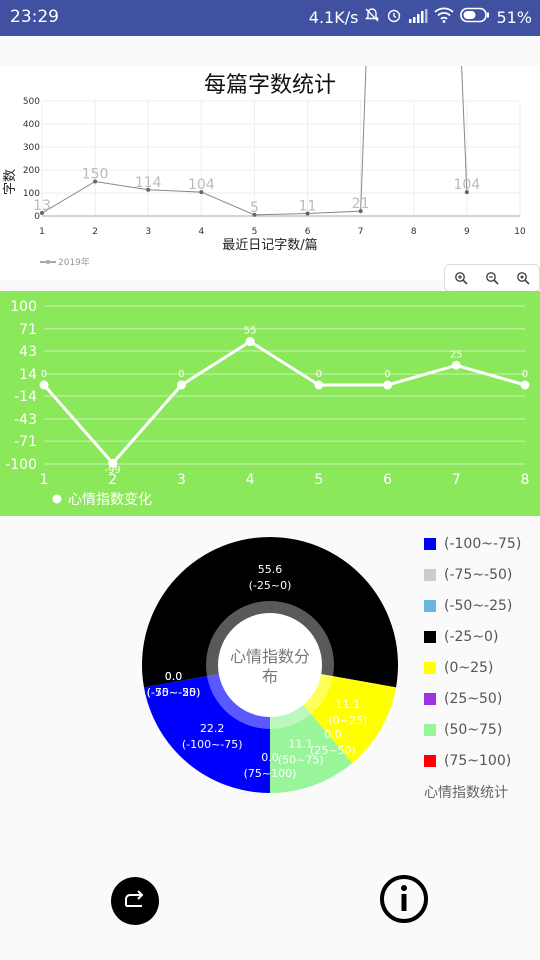  What do you see at coordinates (21, 465) in the screenshot?
I see `chart2-y-tick: -100` at bounding box center [21, 465].